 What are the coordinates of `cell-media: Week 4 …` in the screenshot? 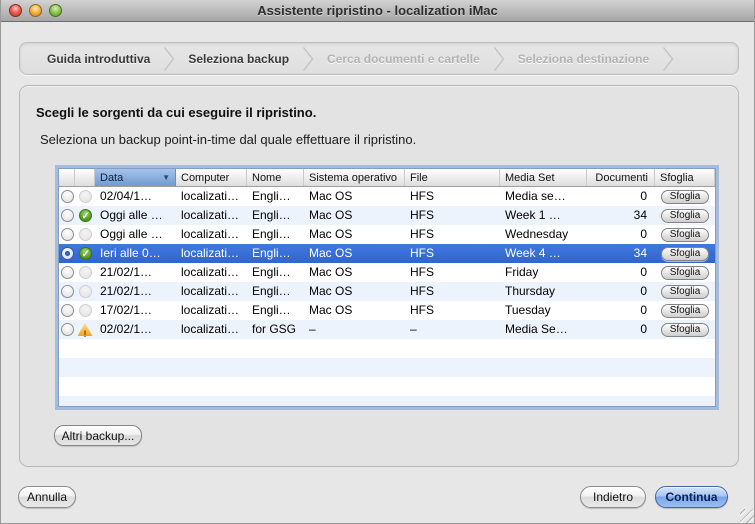 It's located at (533, 253).